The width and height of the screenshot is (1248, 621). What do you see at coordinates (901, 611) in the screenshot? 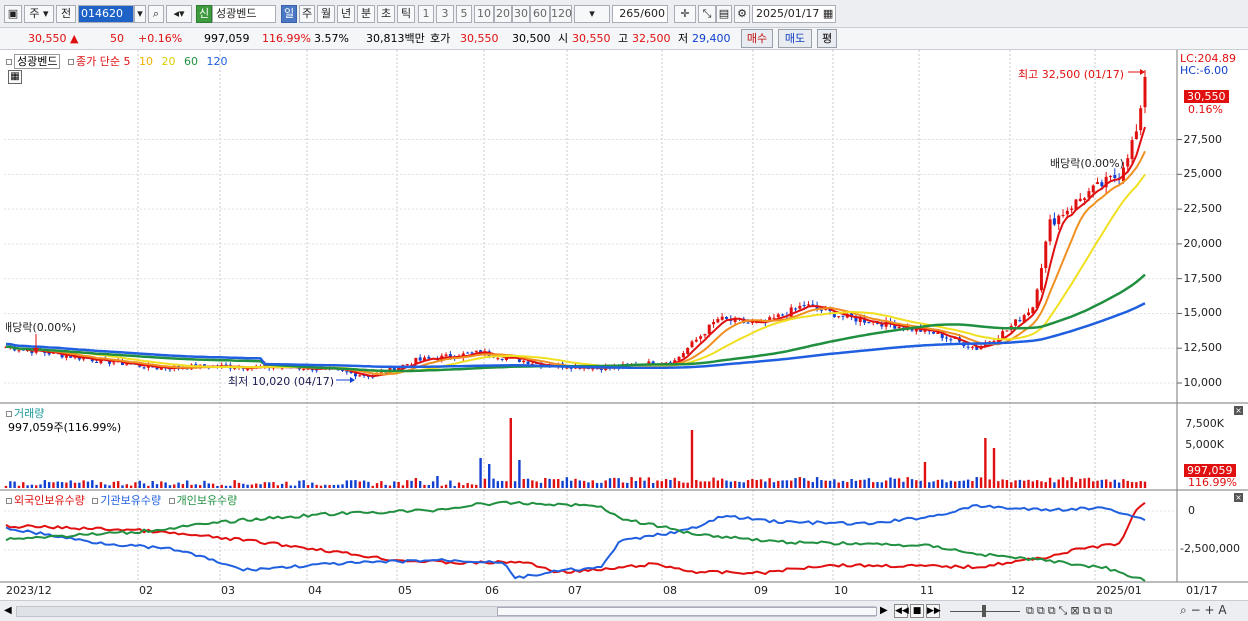
I see `first-page-icon: ◀◀` at bounding box center [901, 611].